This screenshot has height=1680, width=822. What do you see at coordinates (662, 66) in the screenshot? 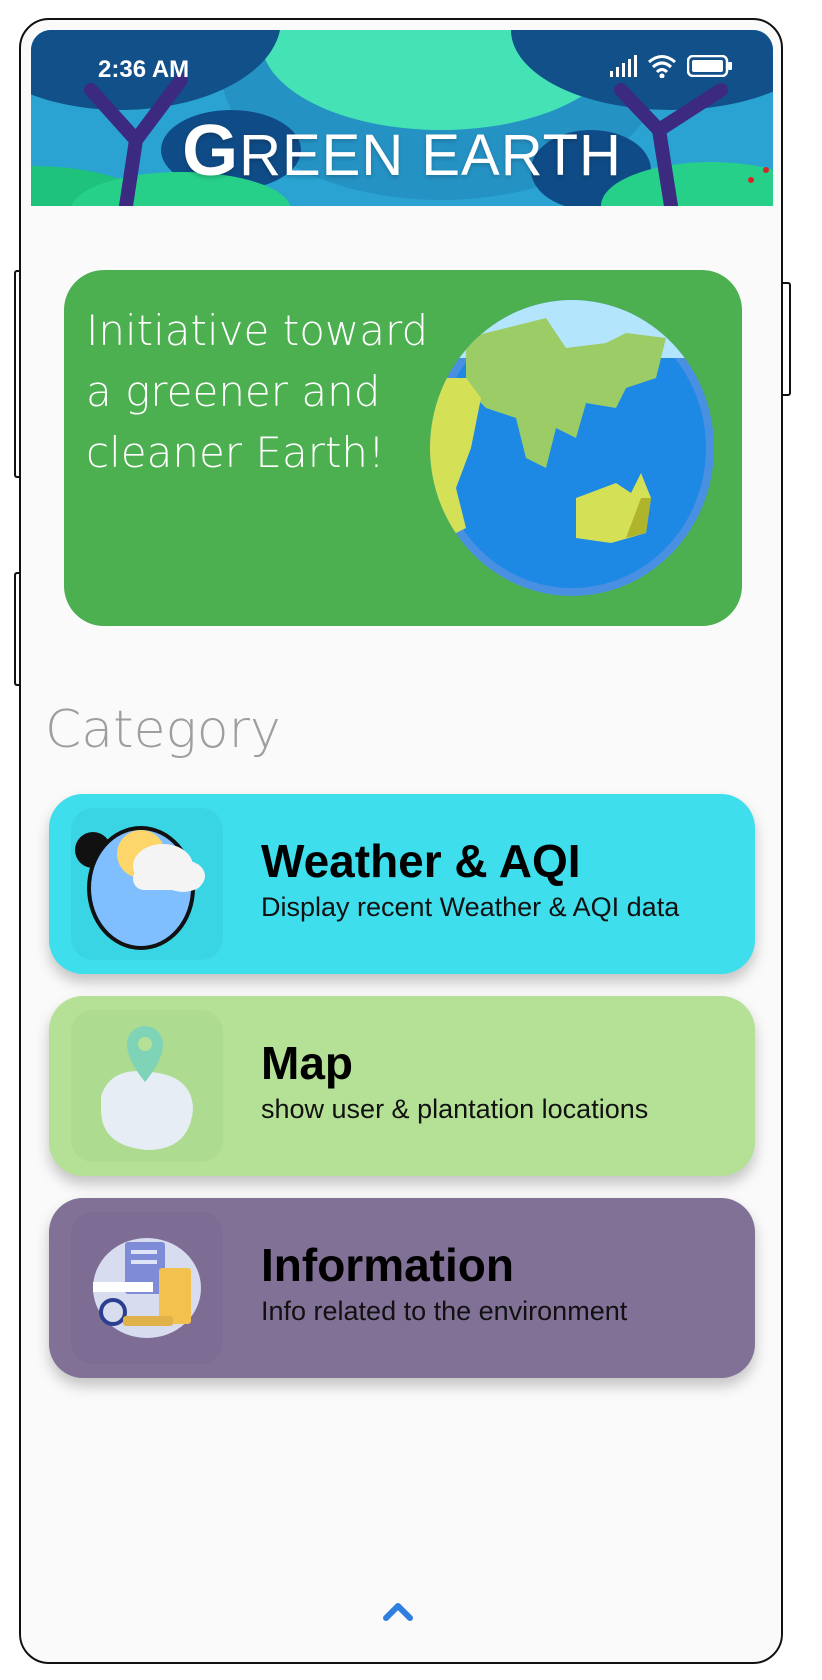
I see `wifi-icon` at bounding box center [662, 66].